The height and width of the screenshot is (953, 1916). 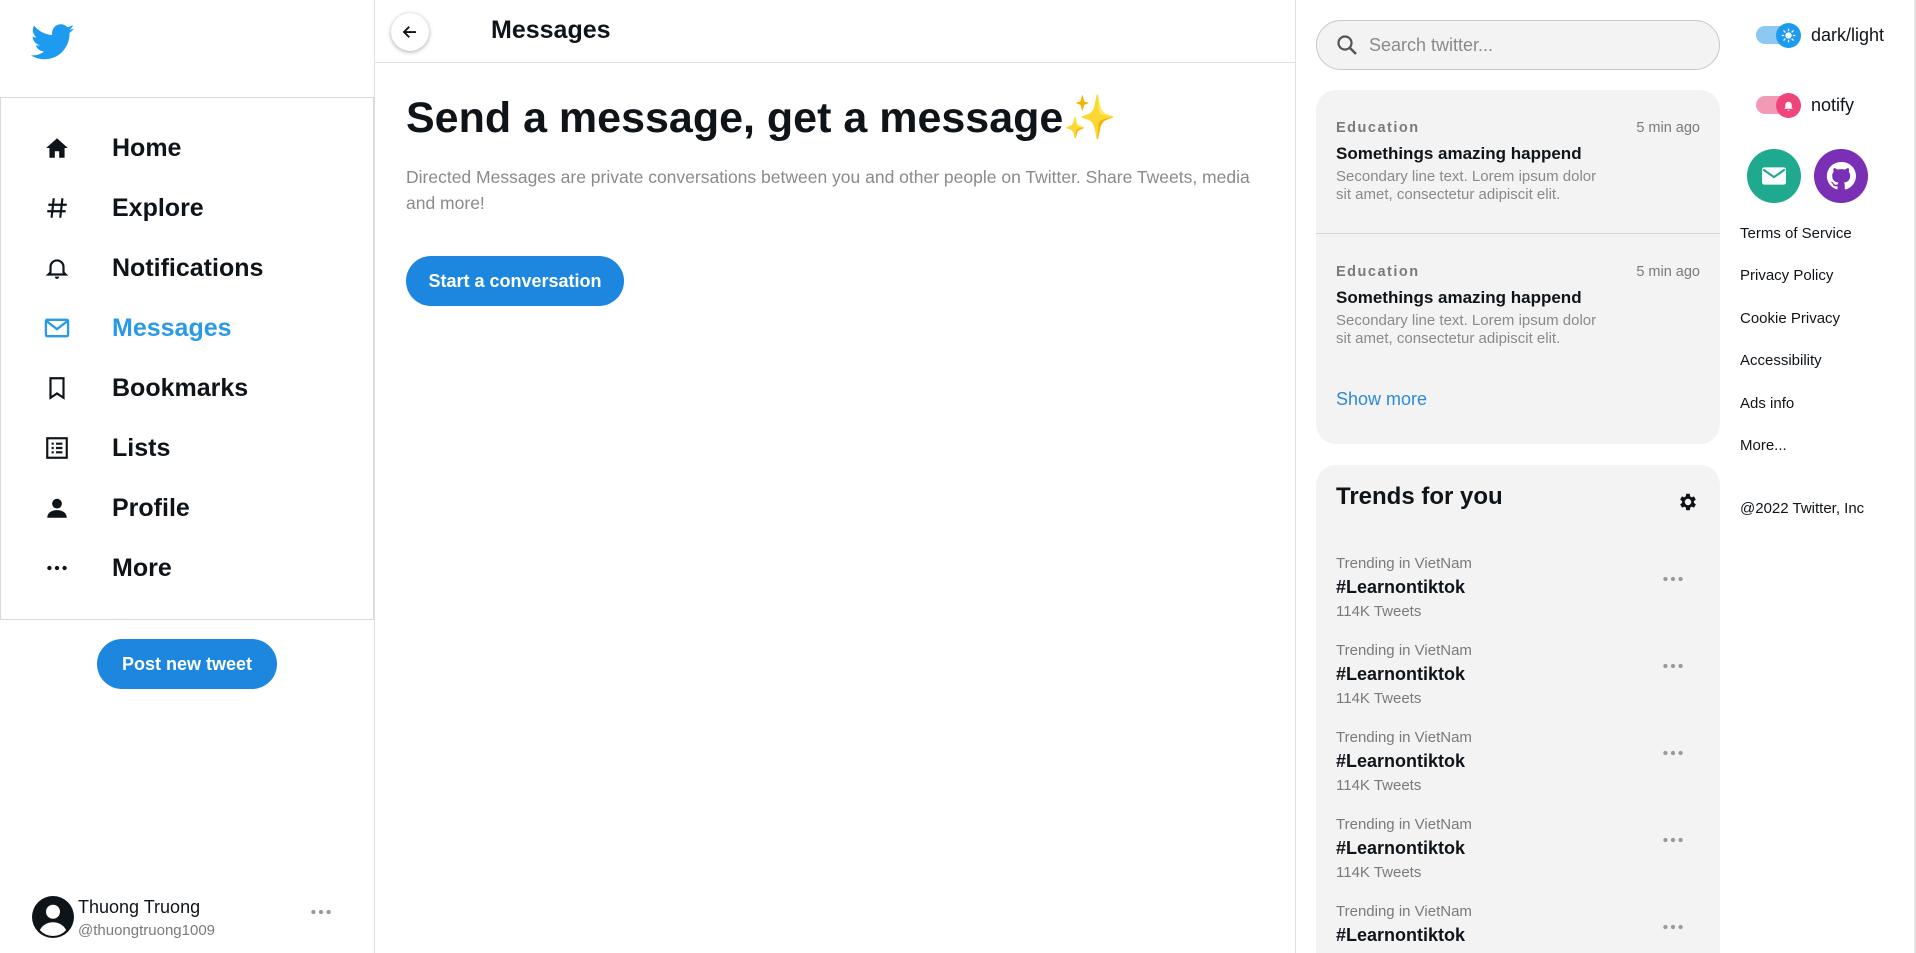 What do you see at coordinates (1833, 105) in the screenshot?
I see `notify-toggle-label: notify` at bounding box center [1833, 105].